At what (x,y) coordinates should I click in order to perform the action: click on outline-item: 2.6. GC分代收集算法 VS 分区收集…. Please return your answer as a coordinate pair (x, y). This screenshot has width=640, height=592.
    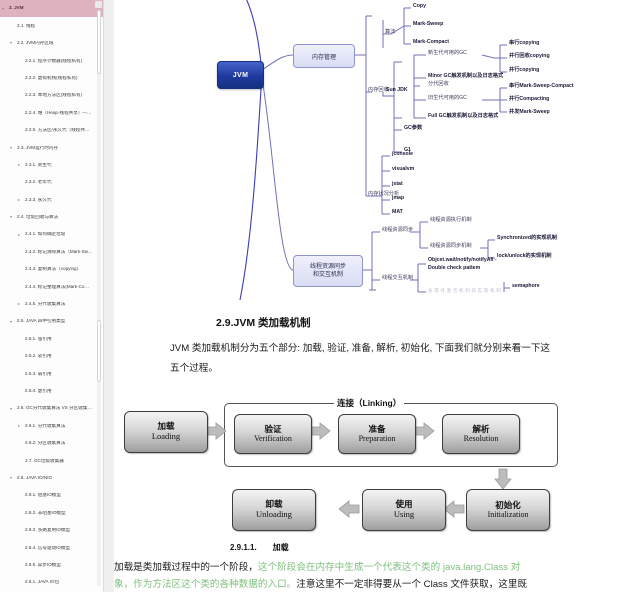
    Looking at the image, I should click on (51, 408).